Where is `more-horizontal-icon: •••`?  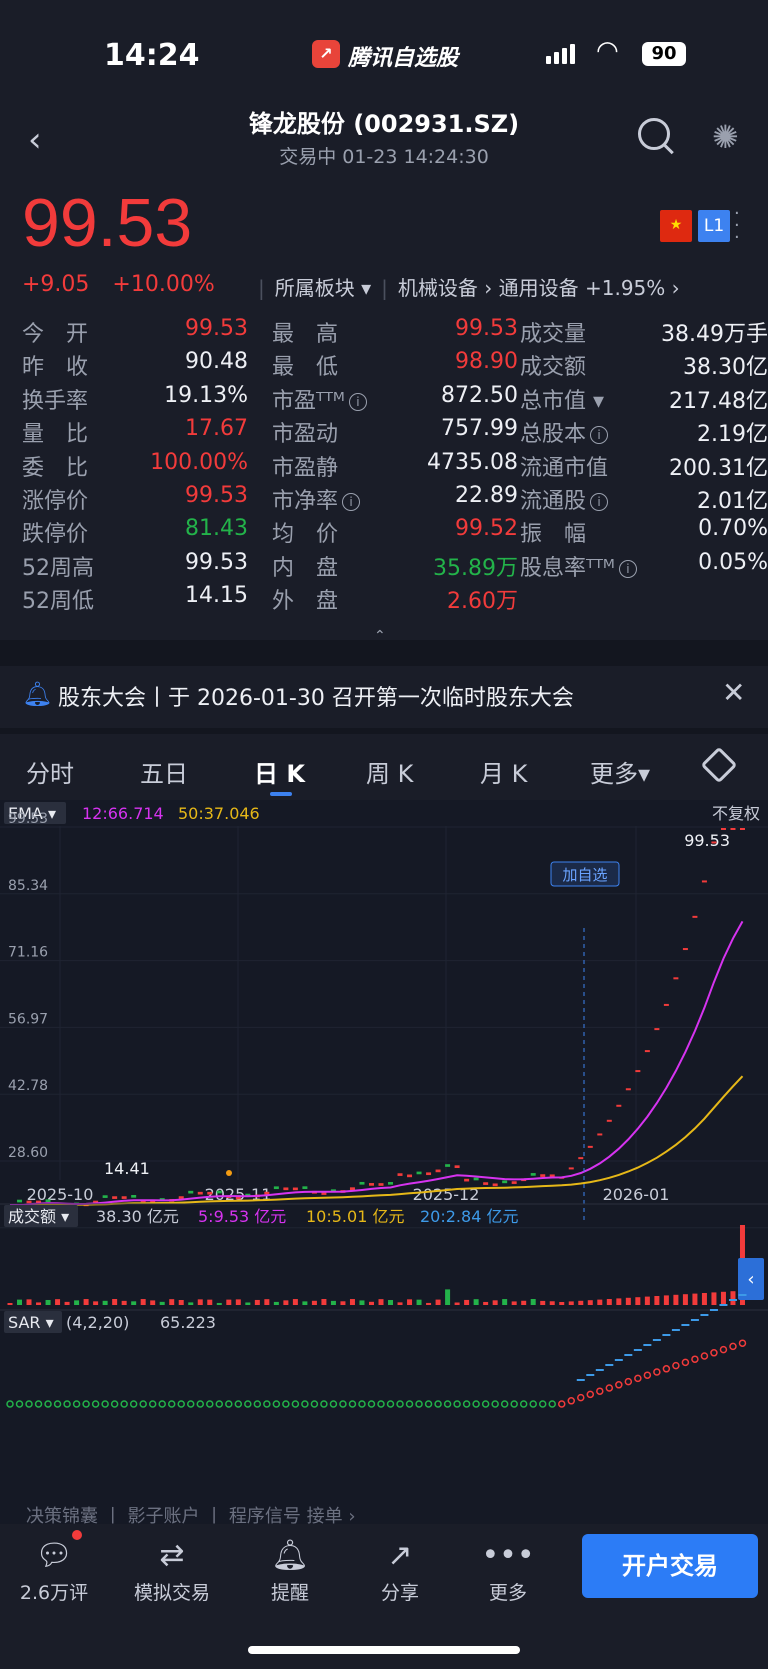 more-horizontal-icon: ••• is located at coordinates (508, 1555).